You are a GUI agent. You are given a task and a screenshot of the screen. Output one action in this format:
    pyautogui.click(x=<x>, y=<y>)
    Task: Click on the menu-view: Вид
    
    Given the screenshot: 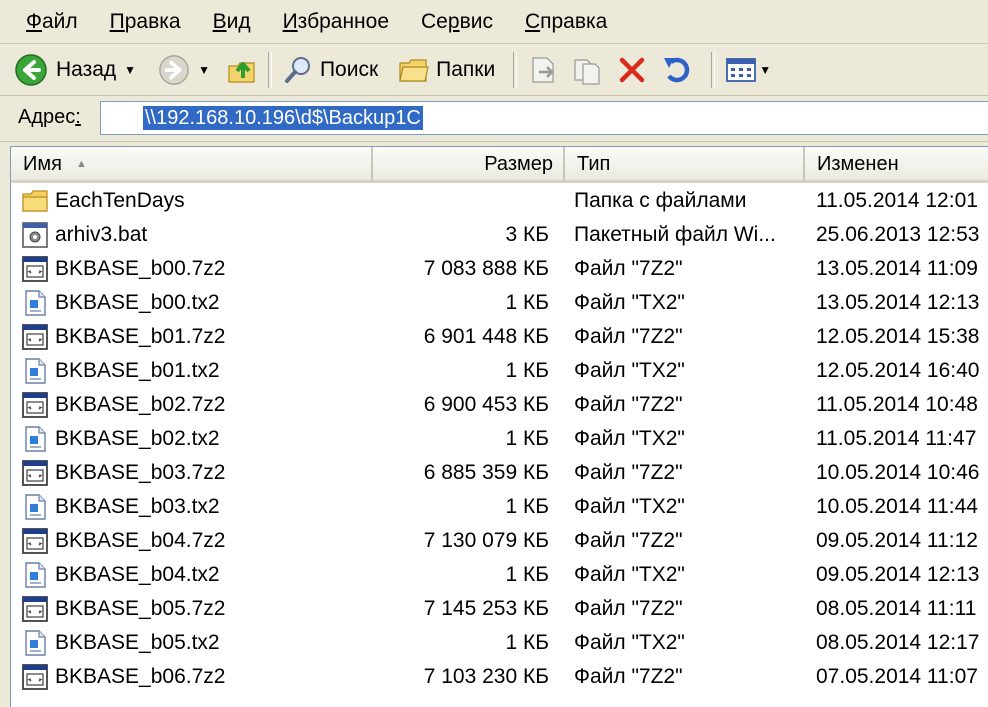 What is the action you would take?
    pyautogui.click(x=232, y=22)
    